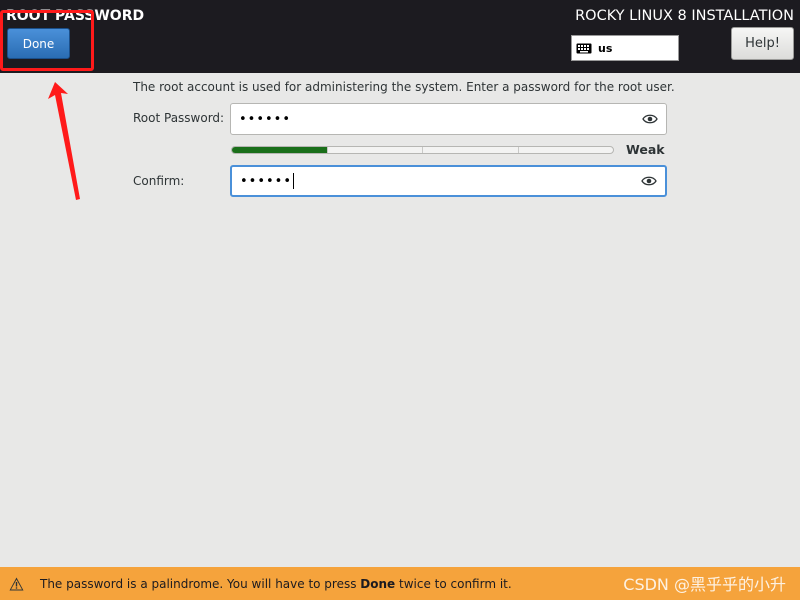  I want to click on strength-label: Weak, so click(645, 149).